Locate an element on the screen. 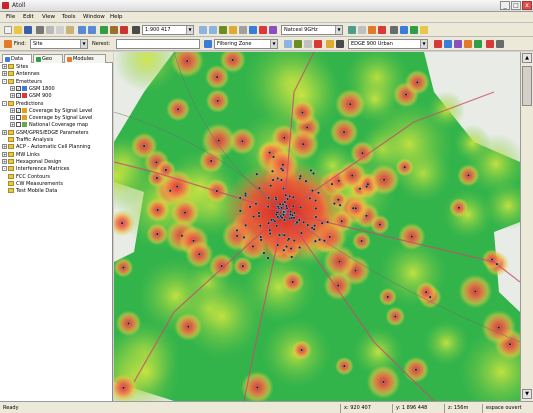 This screenshot has width=533, height=413. tree-item: + ✓ GSM 900 is located at coordinates (31, 96).